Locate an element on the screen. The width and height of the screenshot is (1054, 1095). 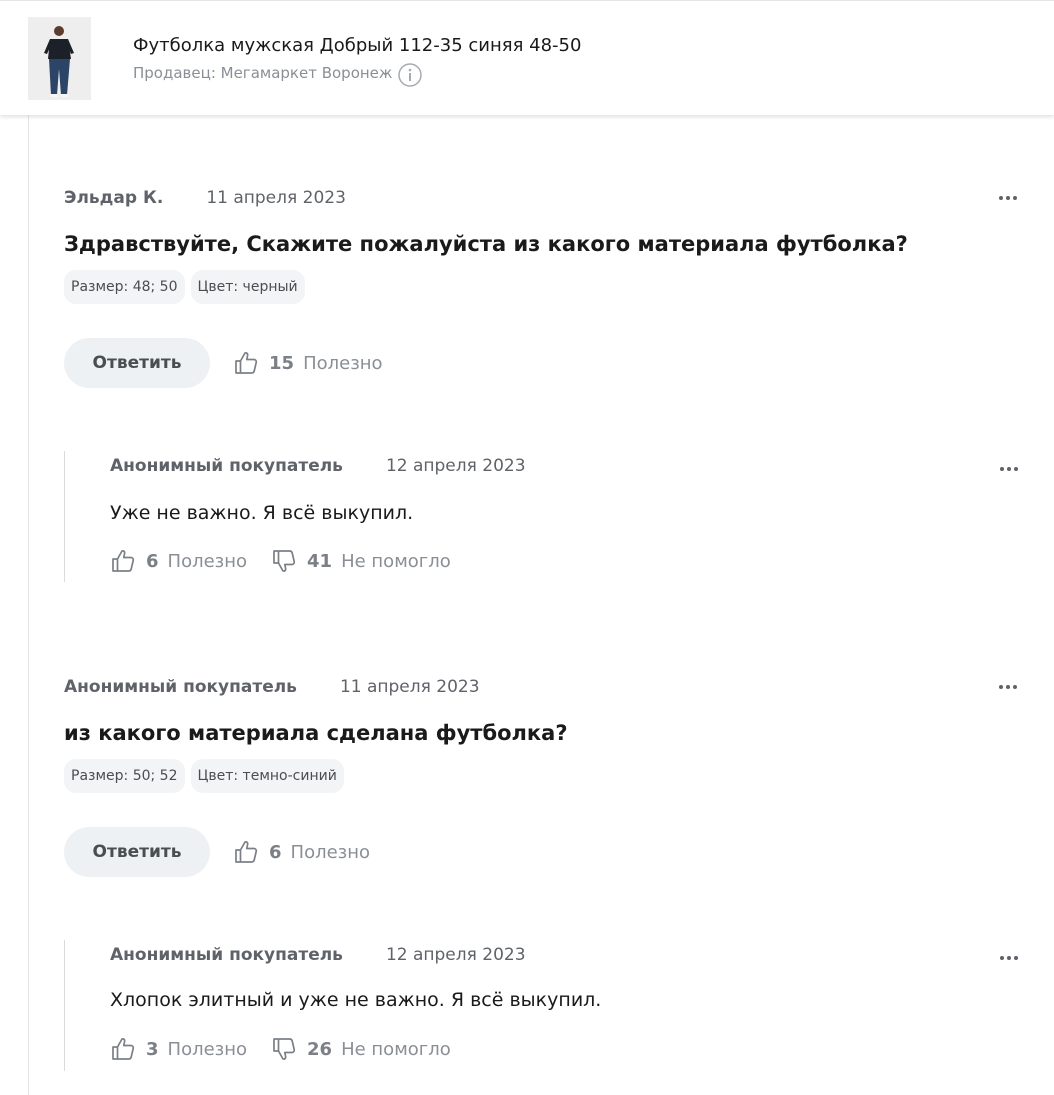
answer-text: Уже не важно. Я всё выкупил. is located at coordinates (262, 513).